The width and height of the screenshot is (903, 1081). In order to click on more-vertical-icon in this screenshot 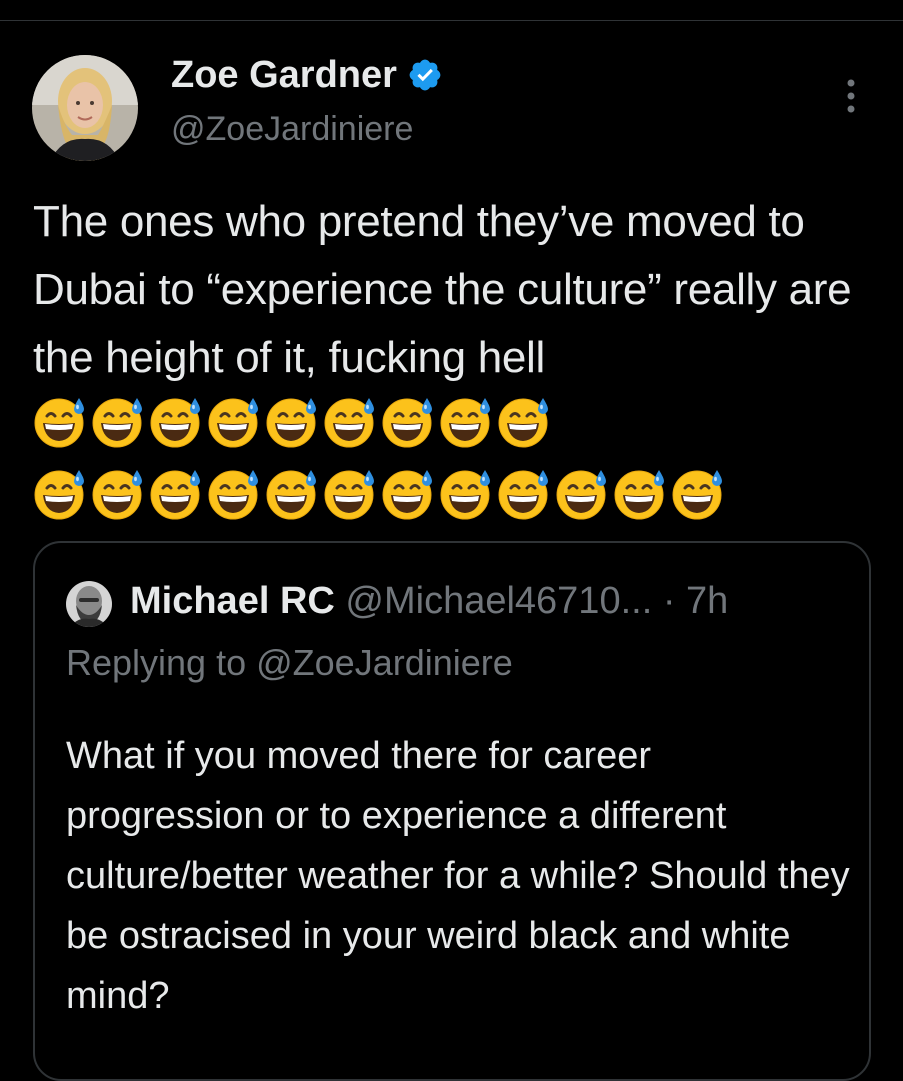, I will do `click(851, 96)`.